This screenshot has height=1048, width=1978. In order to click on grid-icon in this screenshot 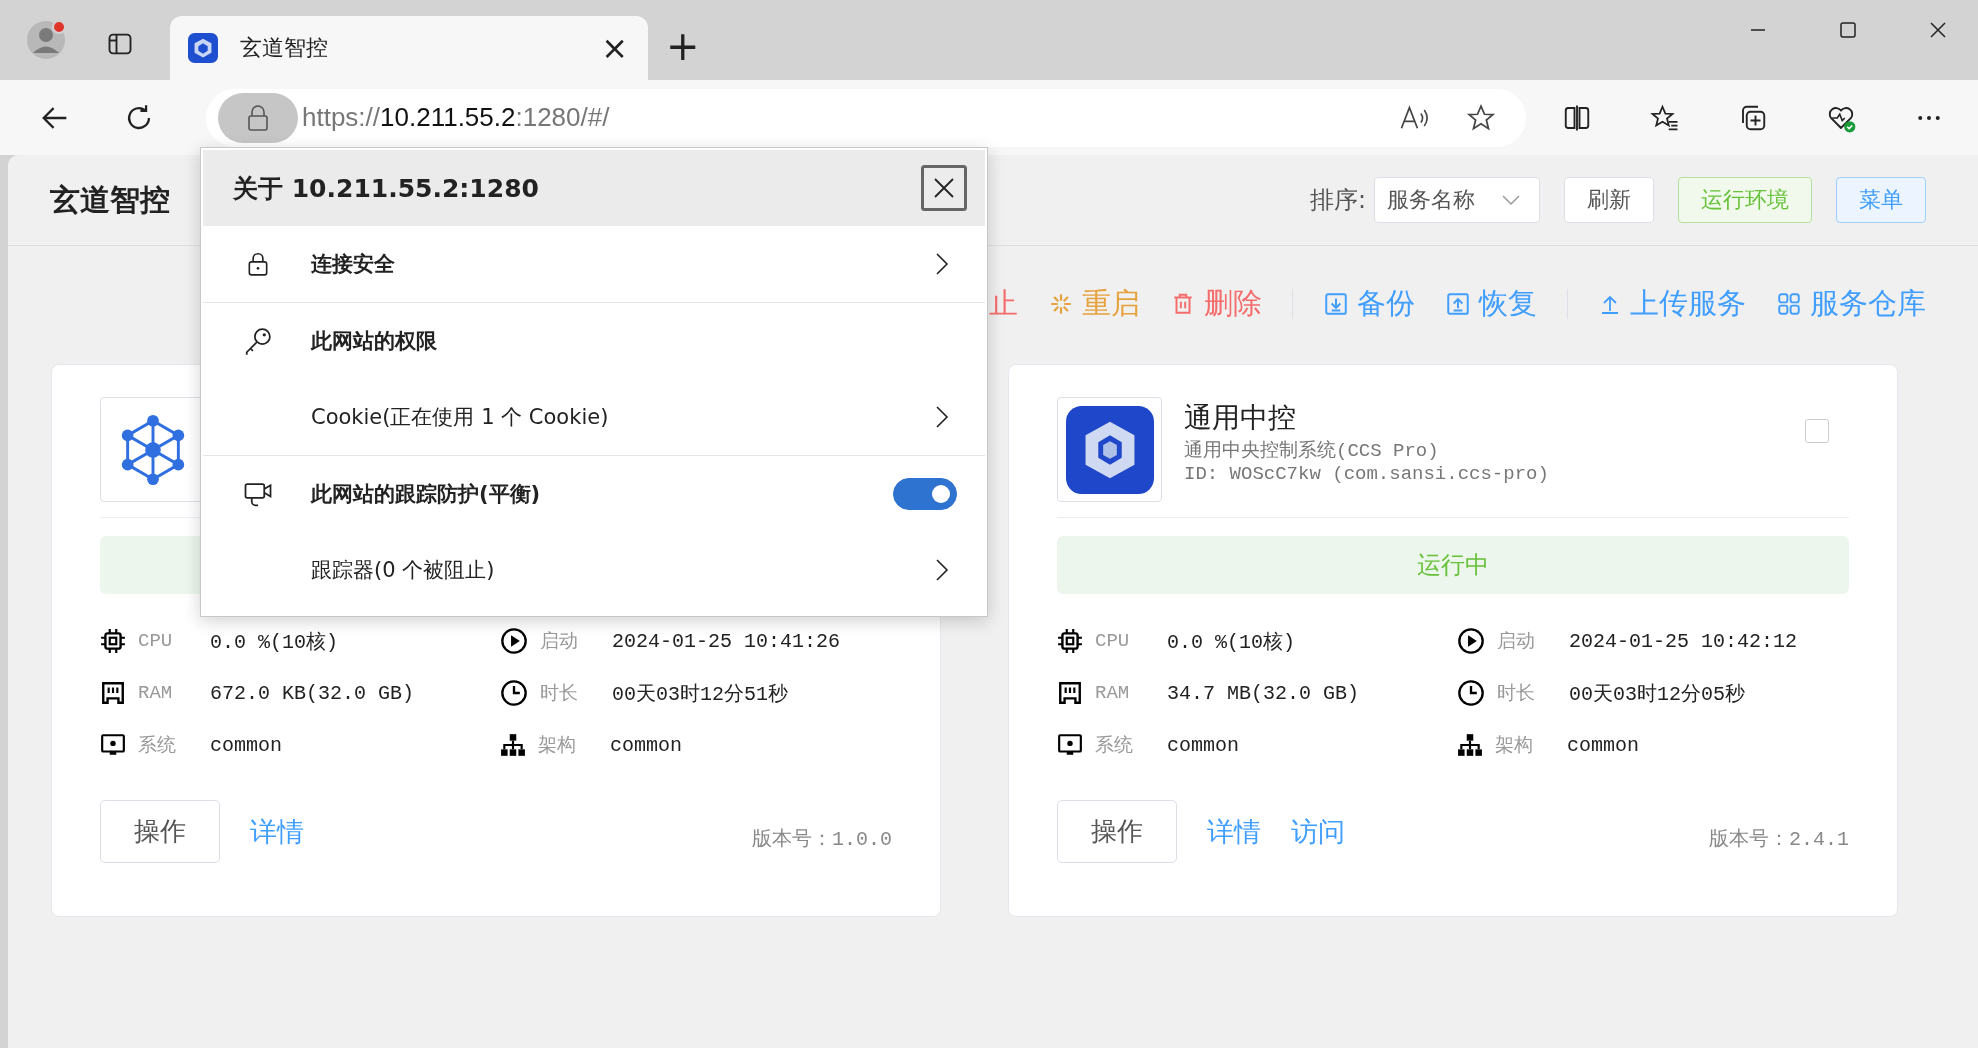, I will do `click(1789, 304)`.